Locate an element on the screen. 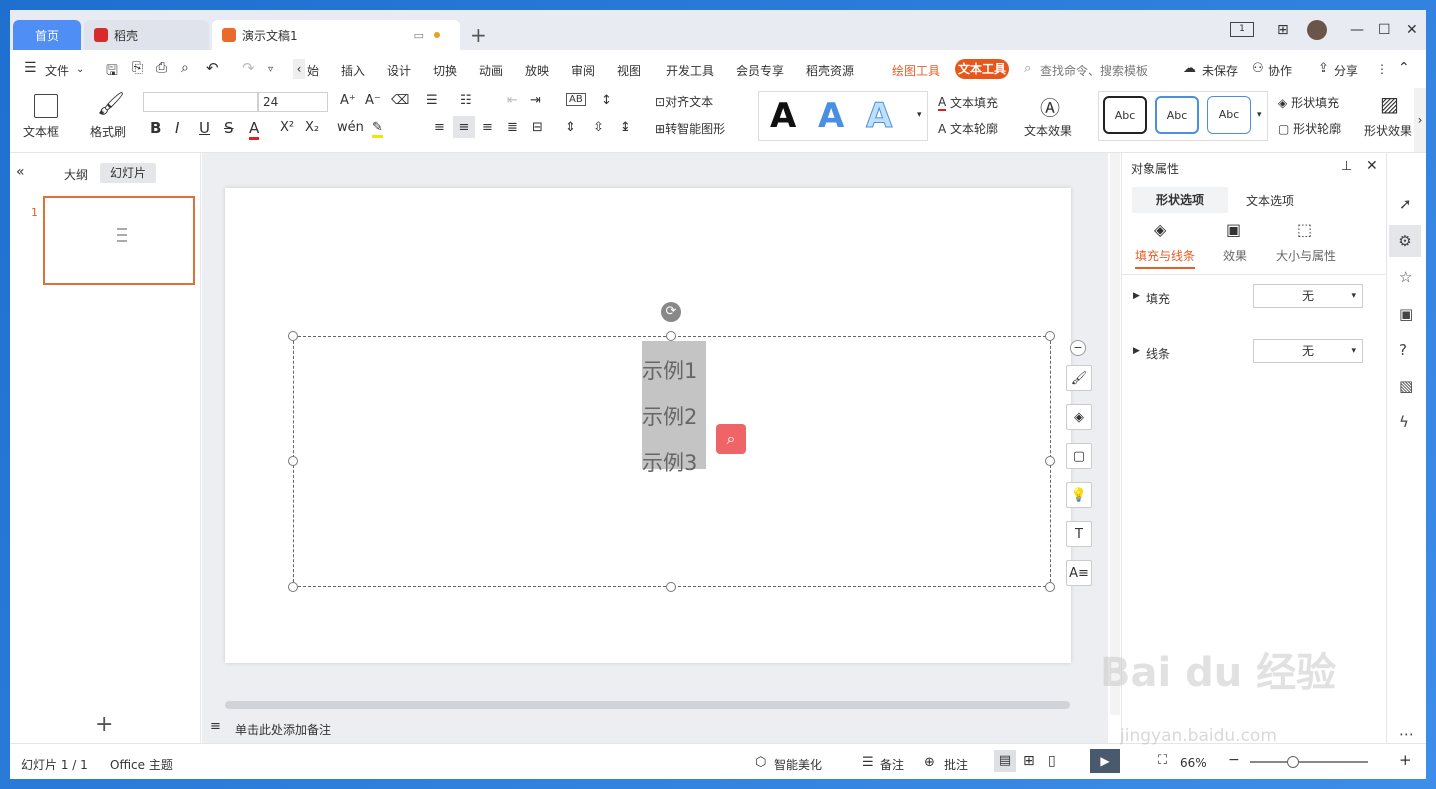  menu-scroll-left-icon: ‹ is located at coordinates (299, 69).